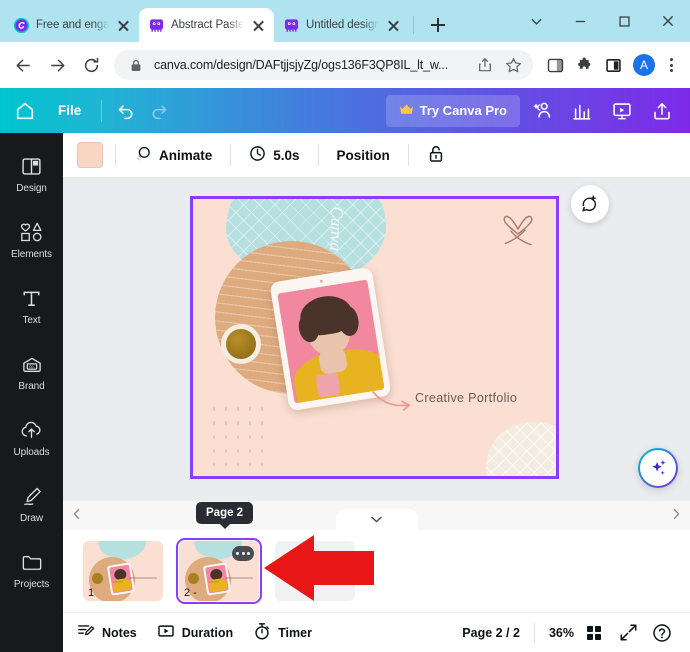 This screenshot has width=690, height=652. Describe the element at coordinates (624, 21) in the screenshot. I see `maximize-icon` at that location.